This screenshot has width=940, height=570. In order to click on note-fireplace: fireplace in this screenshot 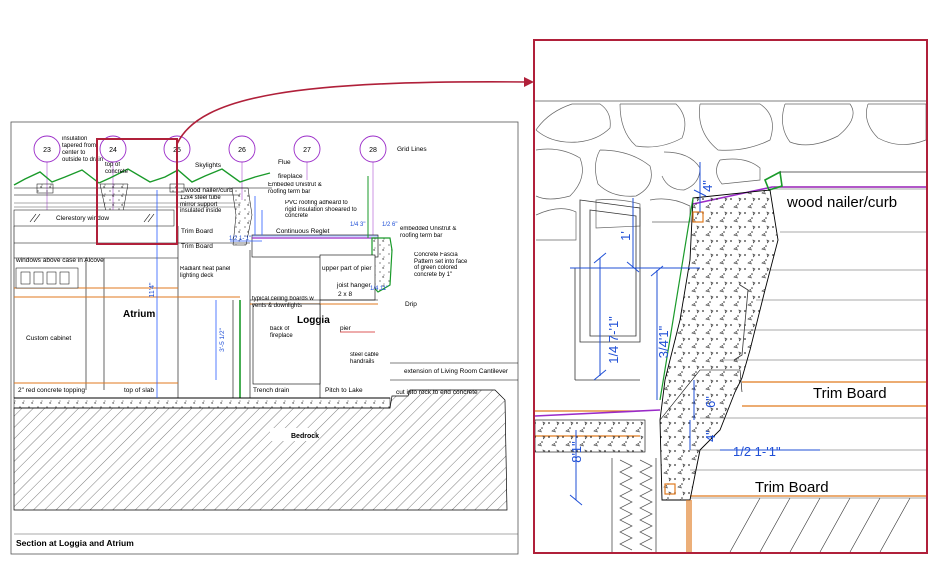, I will do `click(290, 176)`.